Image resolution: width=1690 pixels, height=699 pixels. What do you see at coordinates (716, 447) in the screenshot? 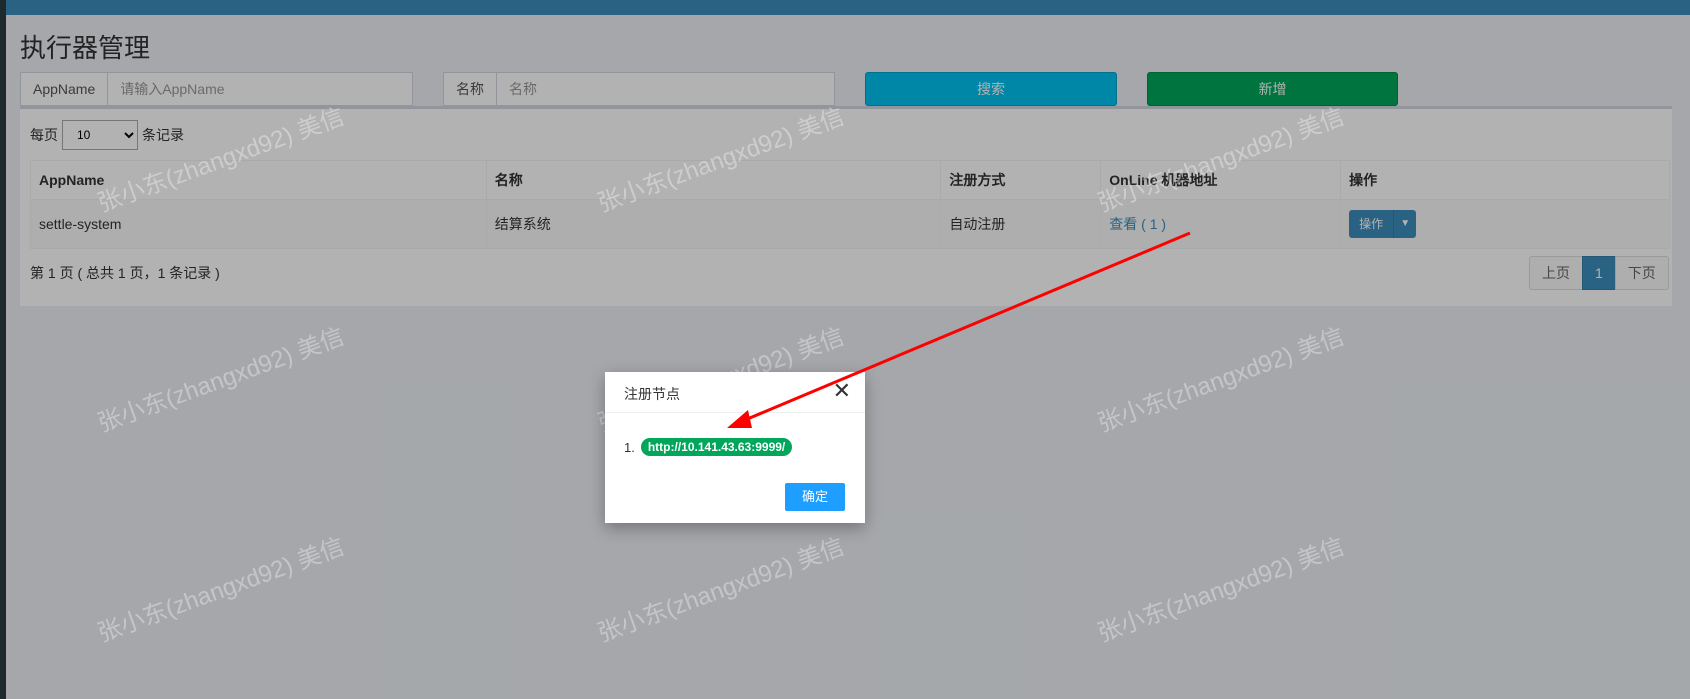
I see `node-url-badge: http://10.141.43.63:9999/` at bounding box center [716, 447].